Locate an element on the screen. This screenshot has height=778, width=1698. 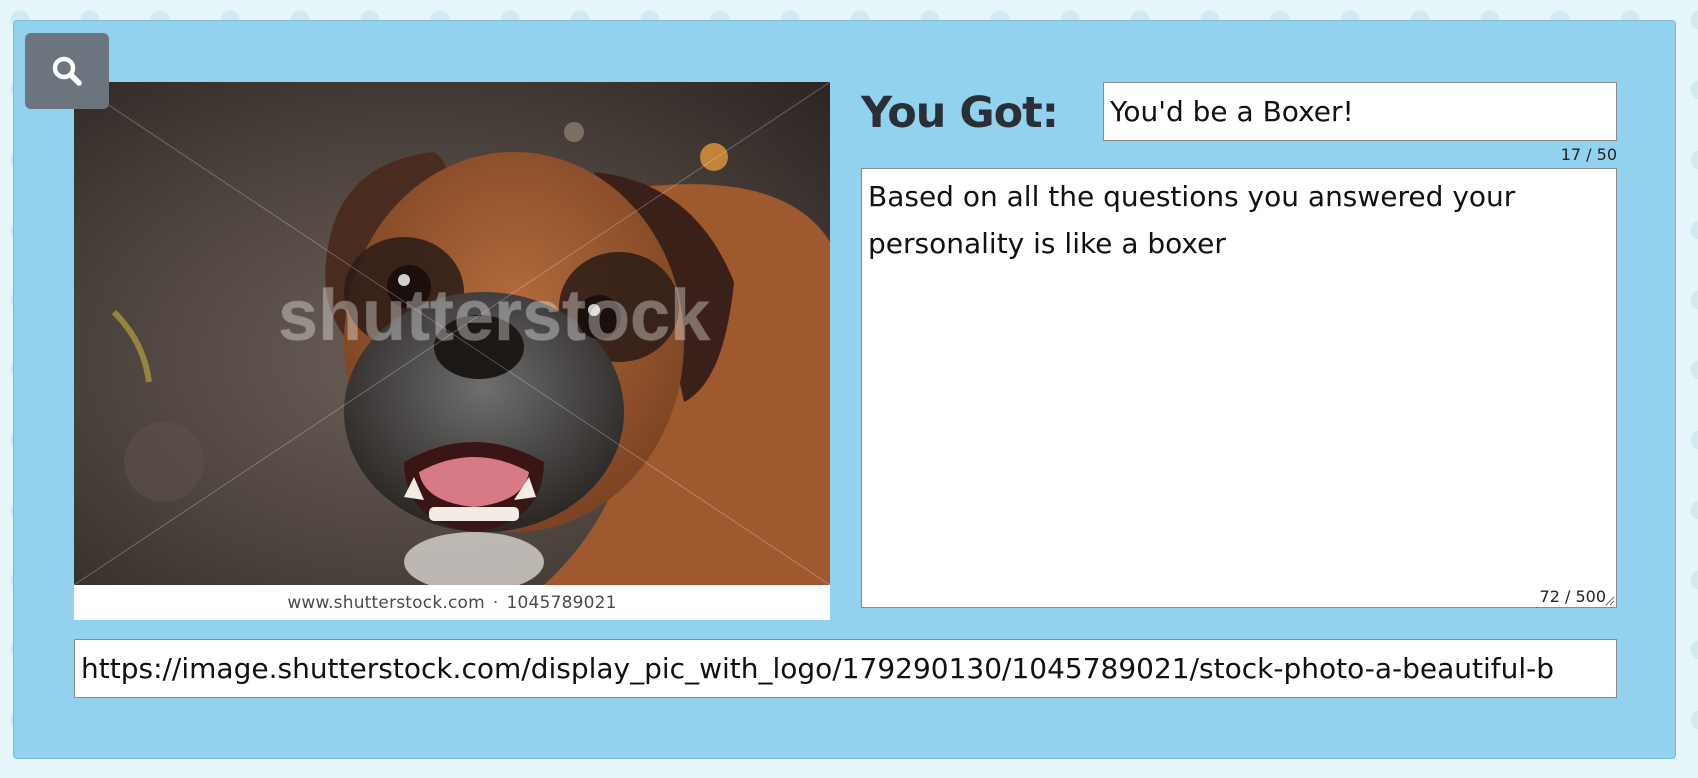
image-url-input is located at coordinates (845, 668).